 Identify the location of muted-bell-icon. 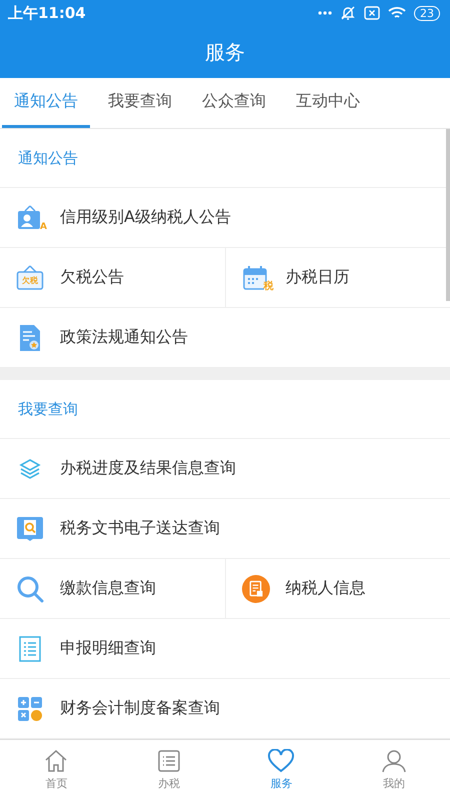
(348, 13).